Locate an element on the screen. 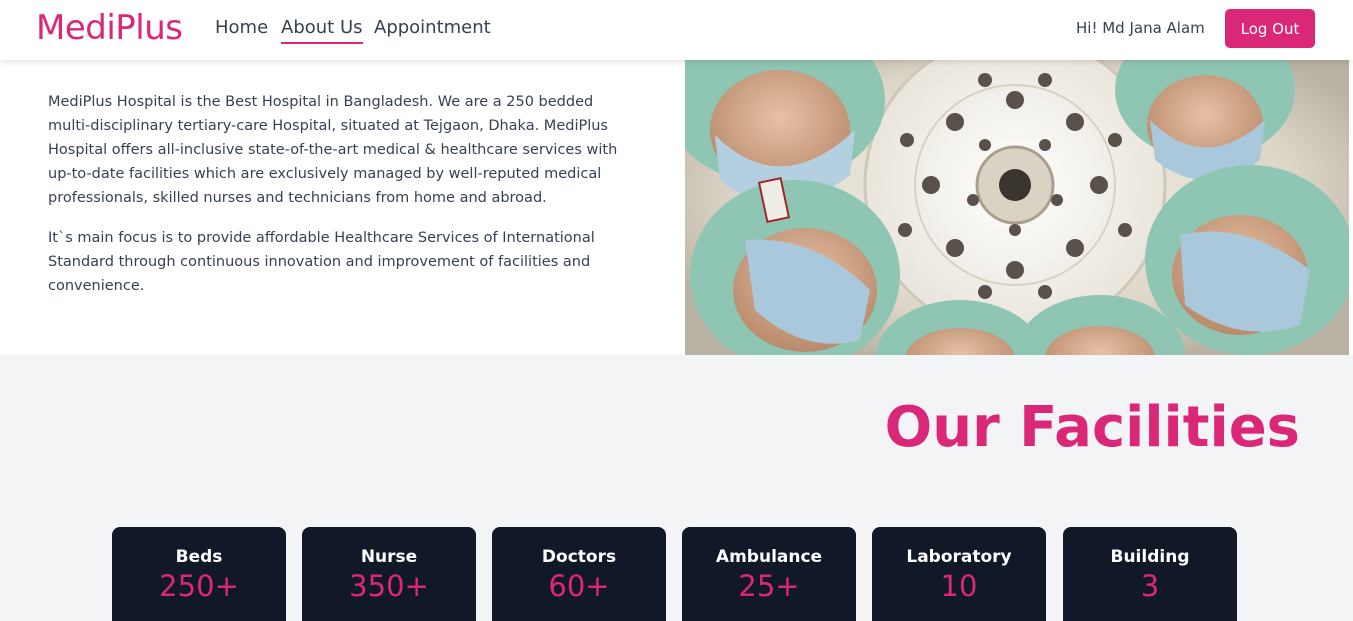  facility-name: Ambulance is located at coordinates (769, 557).